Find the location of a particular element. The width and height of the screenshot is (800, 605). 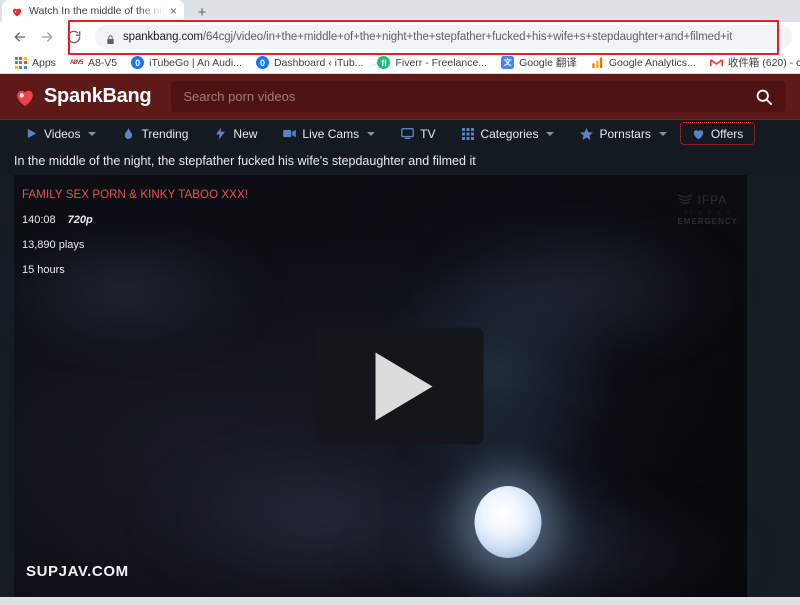

age-line: 15 hours is located at coordinates (135, 270).